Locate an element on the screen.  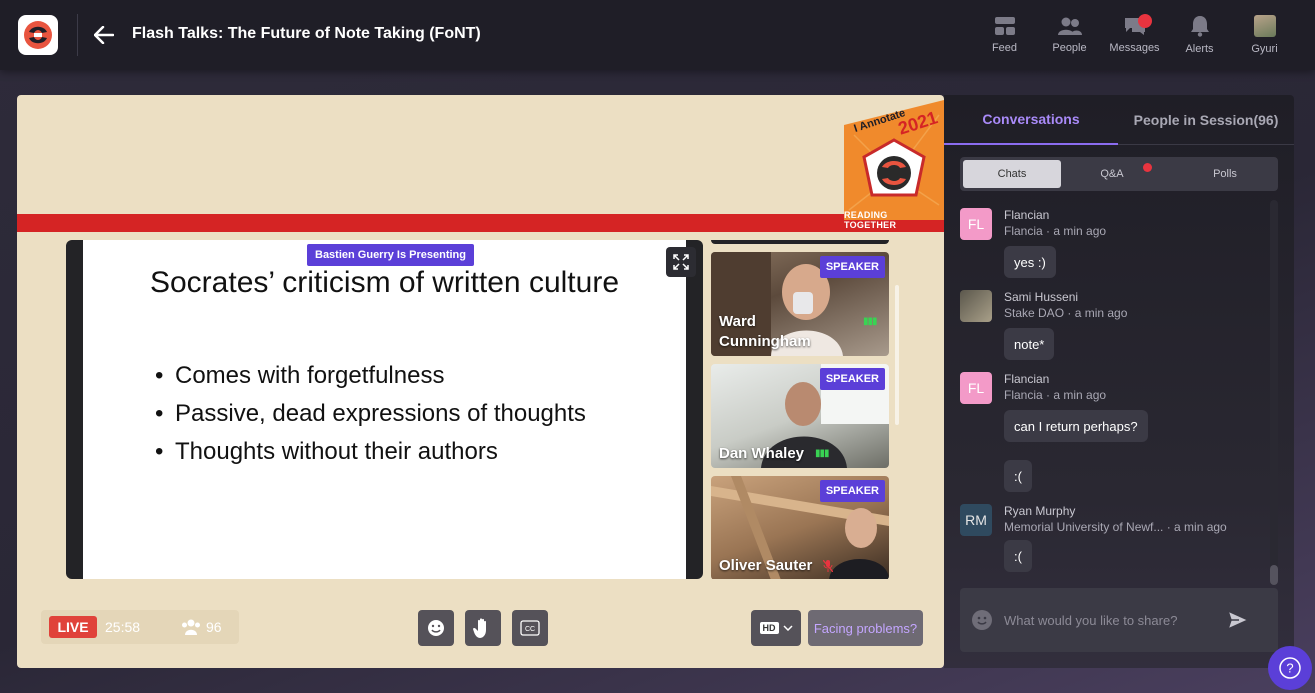
live-status: LIVE 25:58 96 is located at coordinates (140, 627).